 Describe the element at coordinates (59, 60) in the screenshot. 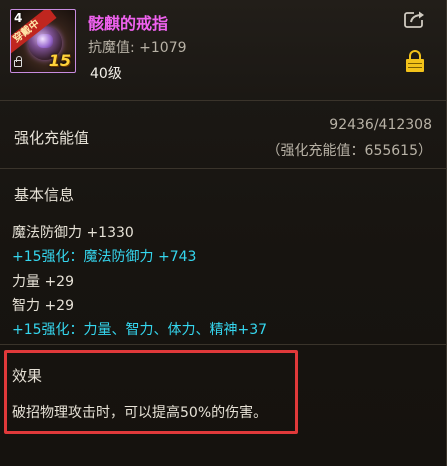

I see `enhance-level-badge: 15` at that location.